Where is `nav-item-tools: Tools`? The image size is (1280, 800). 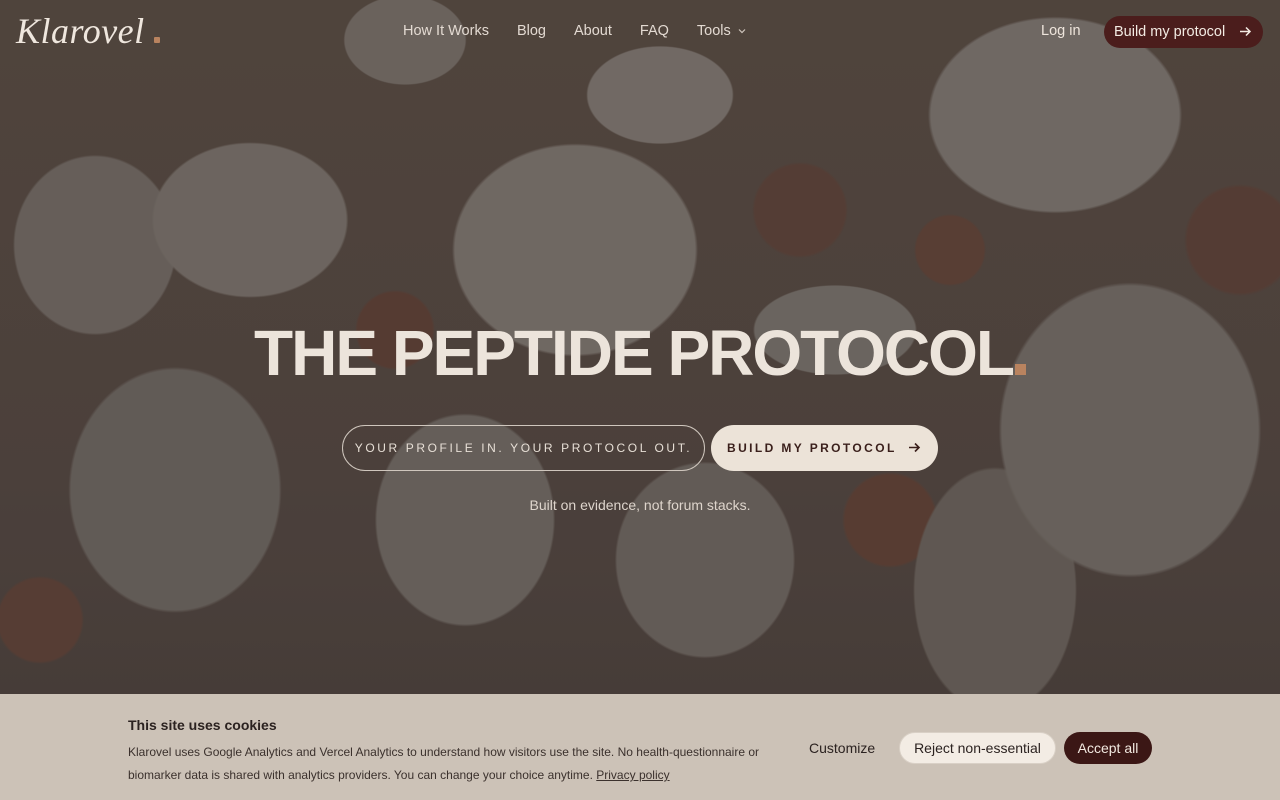 nav-item-tools: Tools is located at coordinates (721, 31).